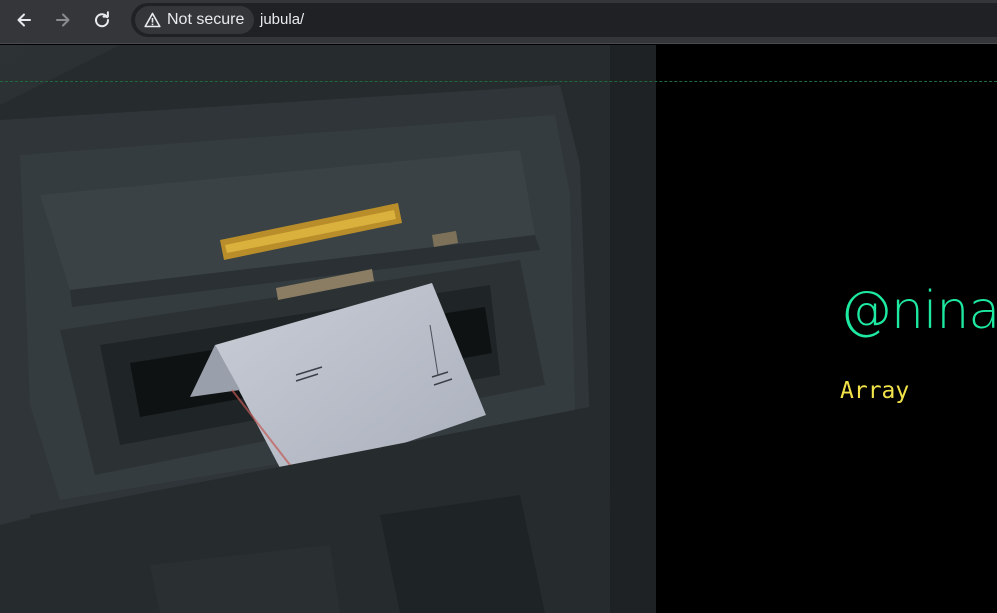 This screenshot has height=613, width=997. Describe the element at coordinates (918, 311) in the screenshot. I see `profile-handle: @nina` at that location.